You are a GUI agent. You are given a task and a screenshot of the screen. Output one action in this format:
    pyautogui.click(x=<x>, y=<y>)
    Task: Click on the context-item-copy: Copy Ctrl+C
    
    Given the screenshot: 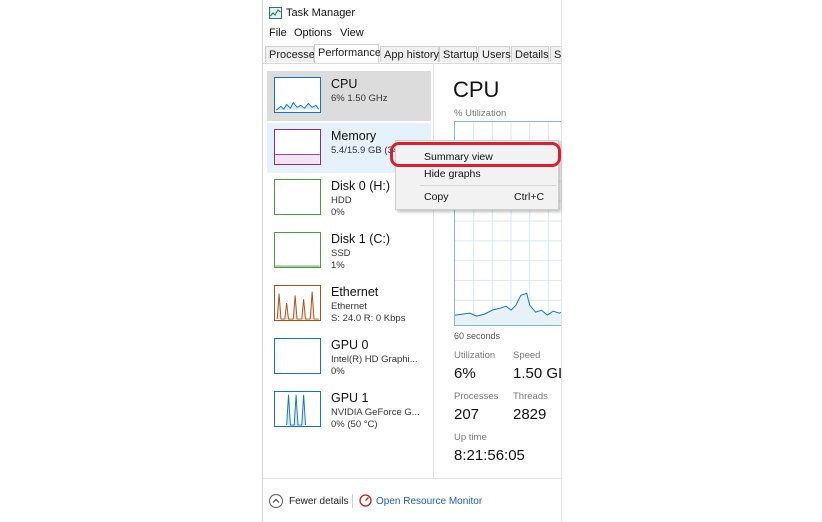 What is the action you would take?
    pyautogui.click(x=478, y=198)
    